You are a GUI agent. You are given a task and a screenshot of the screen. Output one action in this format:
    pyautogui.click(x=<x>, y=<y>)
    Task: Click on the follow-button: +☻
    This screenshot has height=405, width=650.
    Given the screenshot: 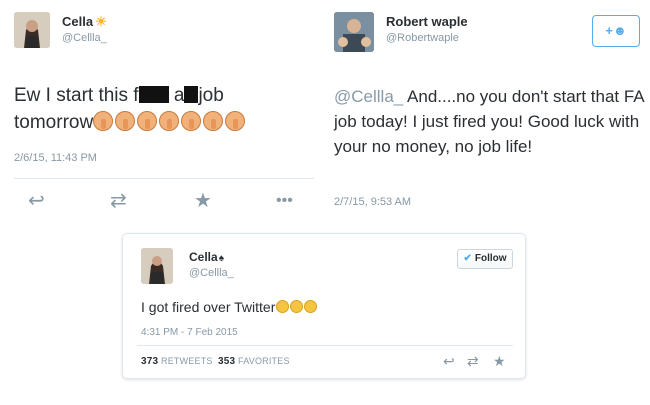 What is the action you would take?
    pyautogui.click(x=616, y=31)
    